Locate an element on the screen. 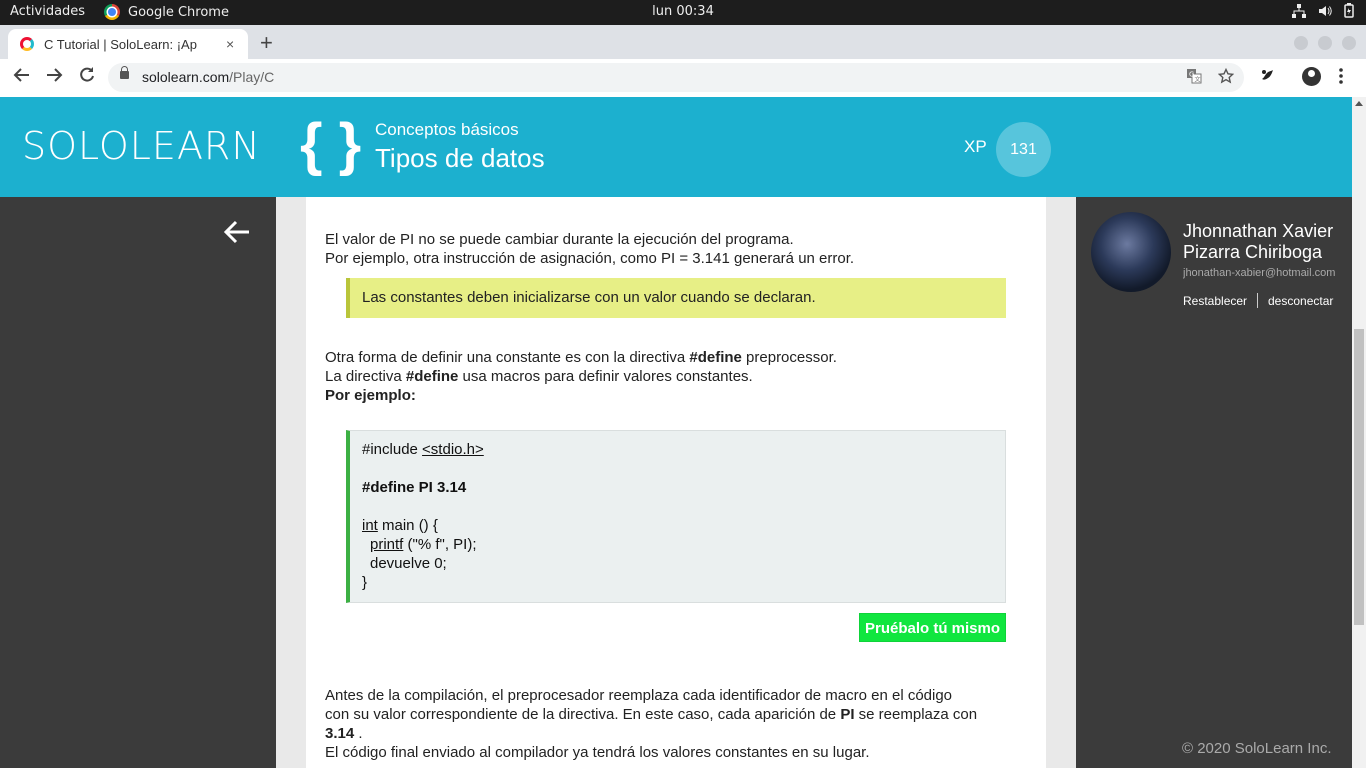  code-line: #include <stdio.h> is located at coordinates (423, 449).